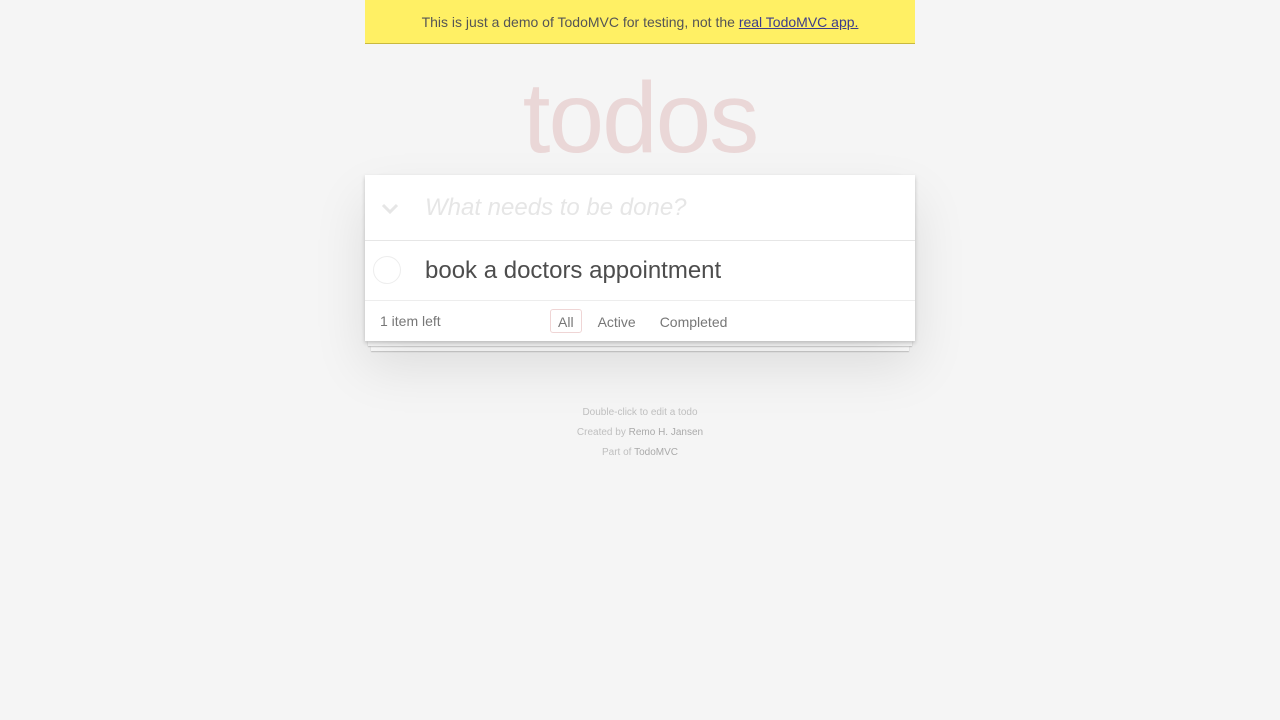 The image size is (1280, 720). Describe the element at coordinates (617, 321) in the screenshot. I see `filter-active: Active` at that location.